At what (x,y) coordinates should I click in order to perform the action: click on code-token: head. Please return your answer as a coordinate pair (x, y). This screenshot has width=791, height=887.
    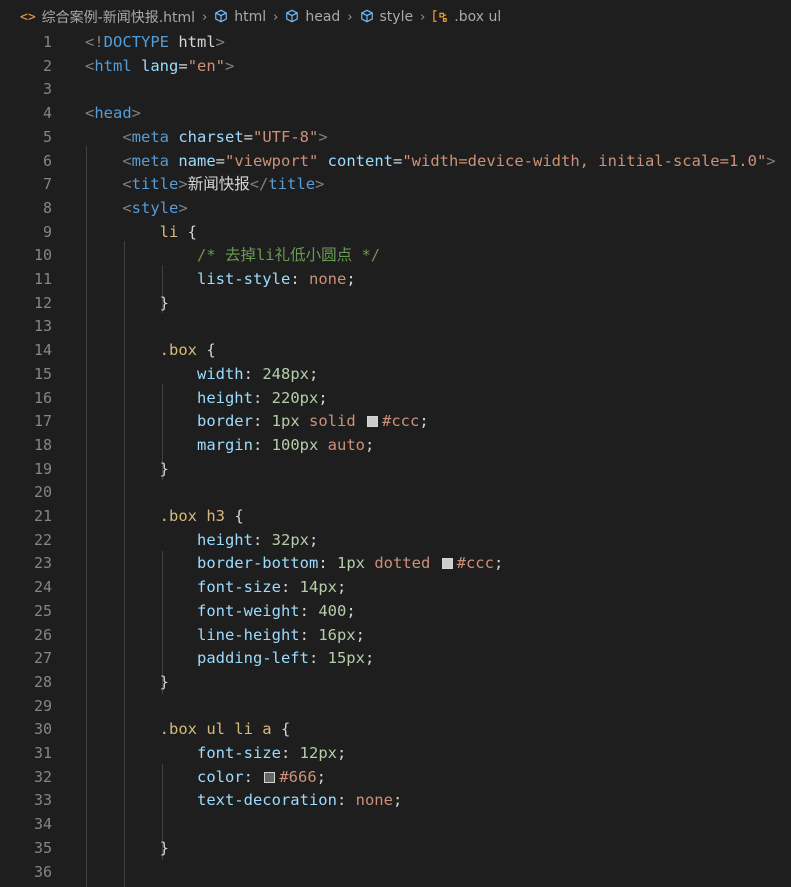
    Looking at the image, I should click on (113, 113).